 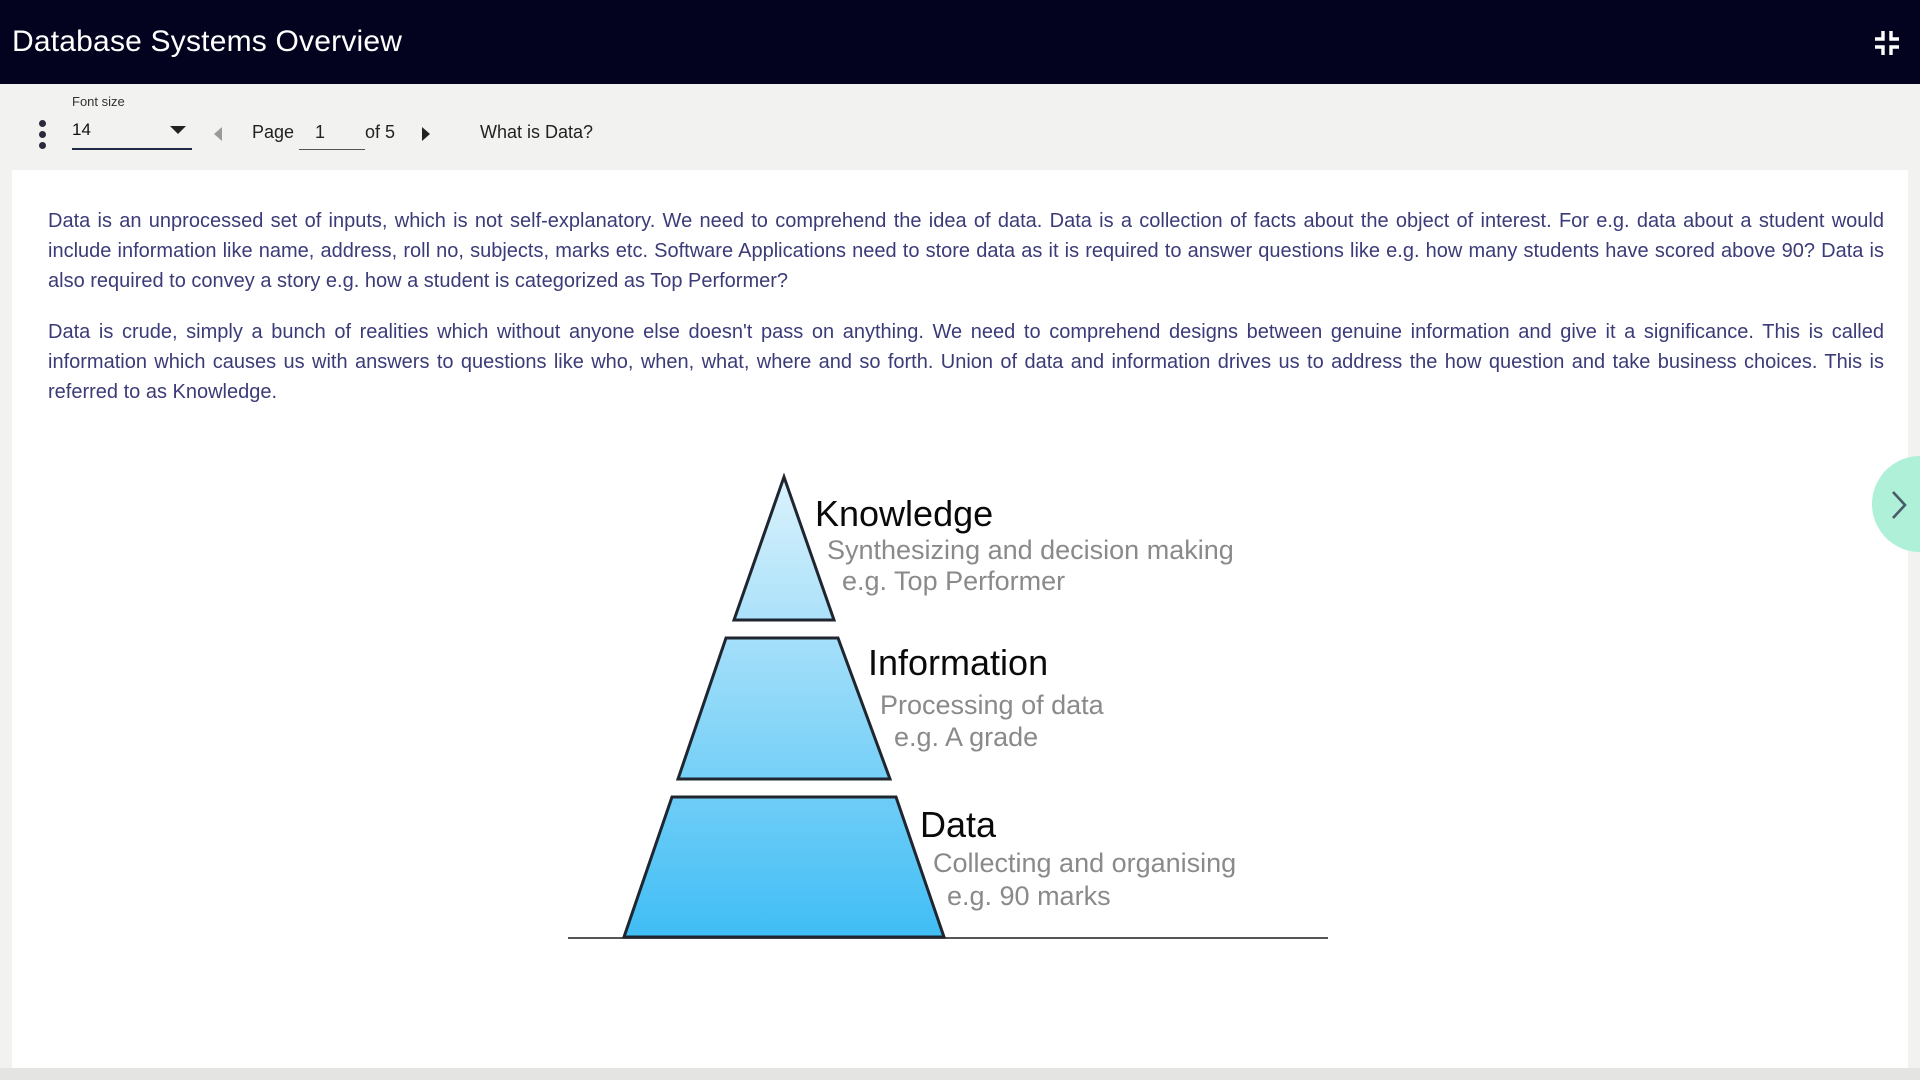 What do you see at coordinates (960, 1074) in the screenshot?
I see `bottom-bar` at bounding box center [960, 1074].